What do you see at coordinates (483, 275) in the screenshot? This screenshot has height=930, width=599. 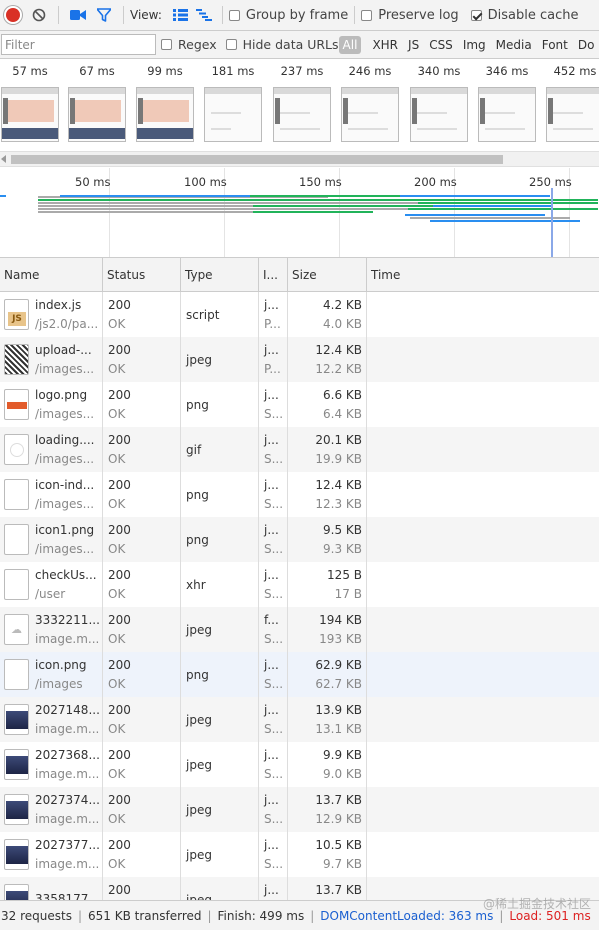 I see `column-header-time: Time` at bounding box center [483, 275].